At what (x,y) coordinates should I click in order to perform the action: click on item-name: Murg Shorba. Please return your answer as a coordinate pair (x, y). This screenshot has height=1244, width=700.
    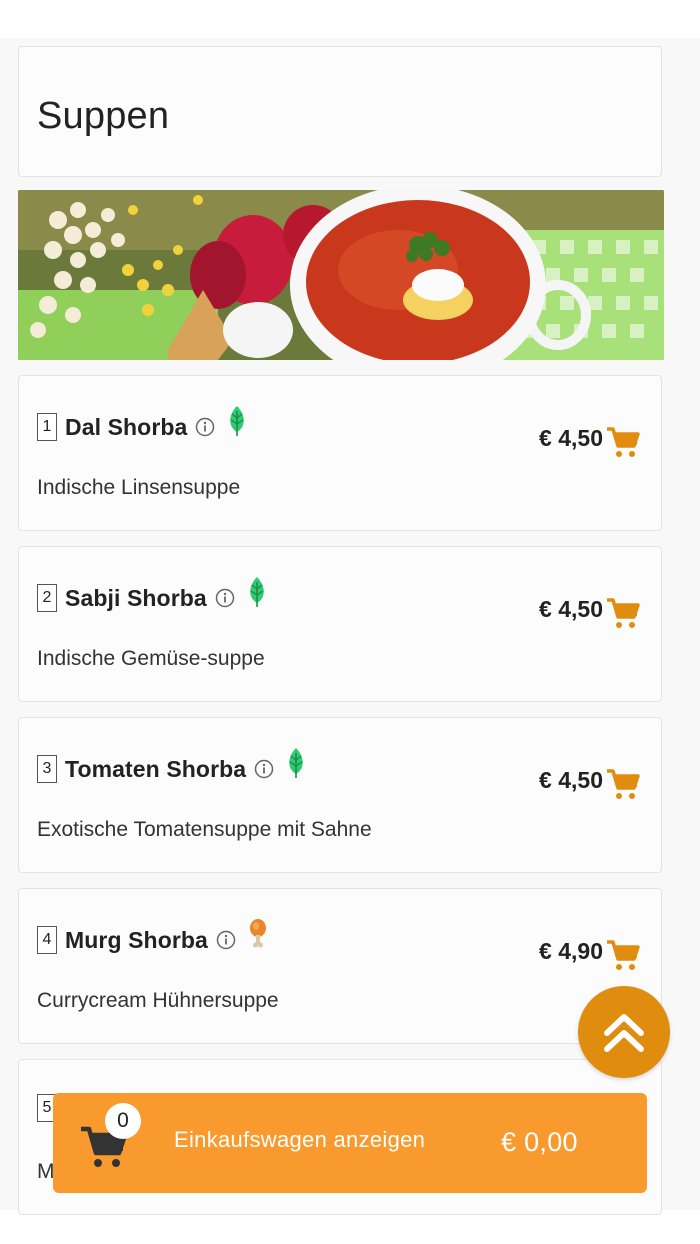
    Looking at the image, I should click on (136, 939).